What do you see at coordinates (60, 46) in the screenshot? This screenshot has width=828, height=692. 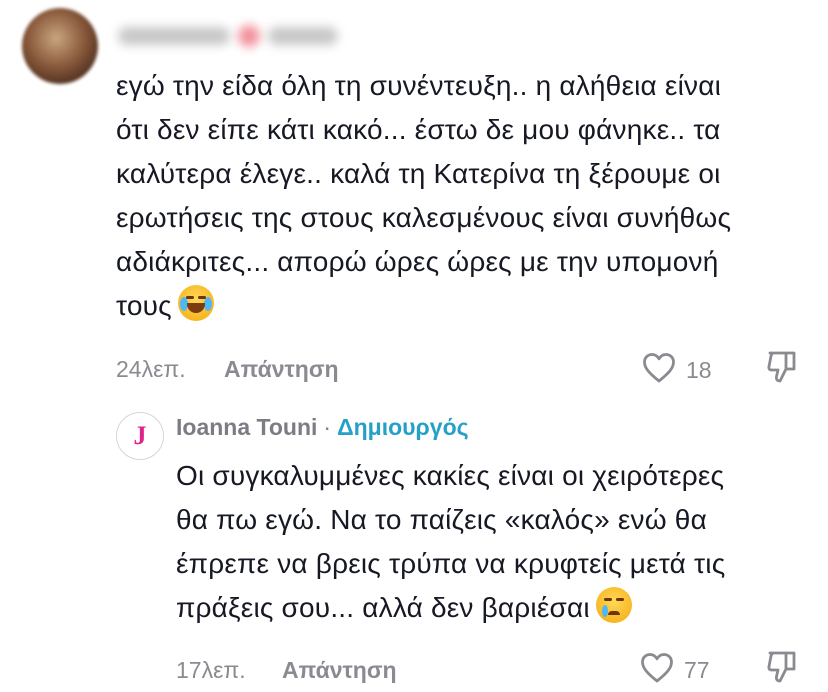 I see `commenter-avatar` at bounding box center [60, 46].